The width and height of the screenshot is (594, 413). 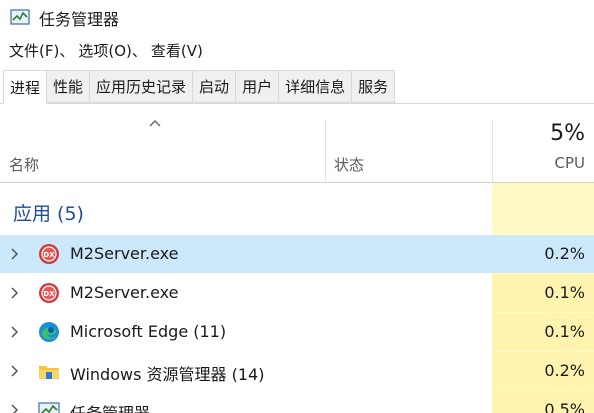 What do you see at coordinates (297, 332) in the screenshot?
I see `process-row: Microsoft Edge (11) 0.1%` at bounding box center [297, 332].